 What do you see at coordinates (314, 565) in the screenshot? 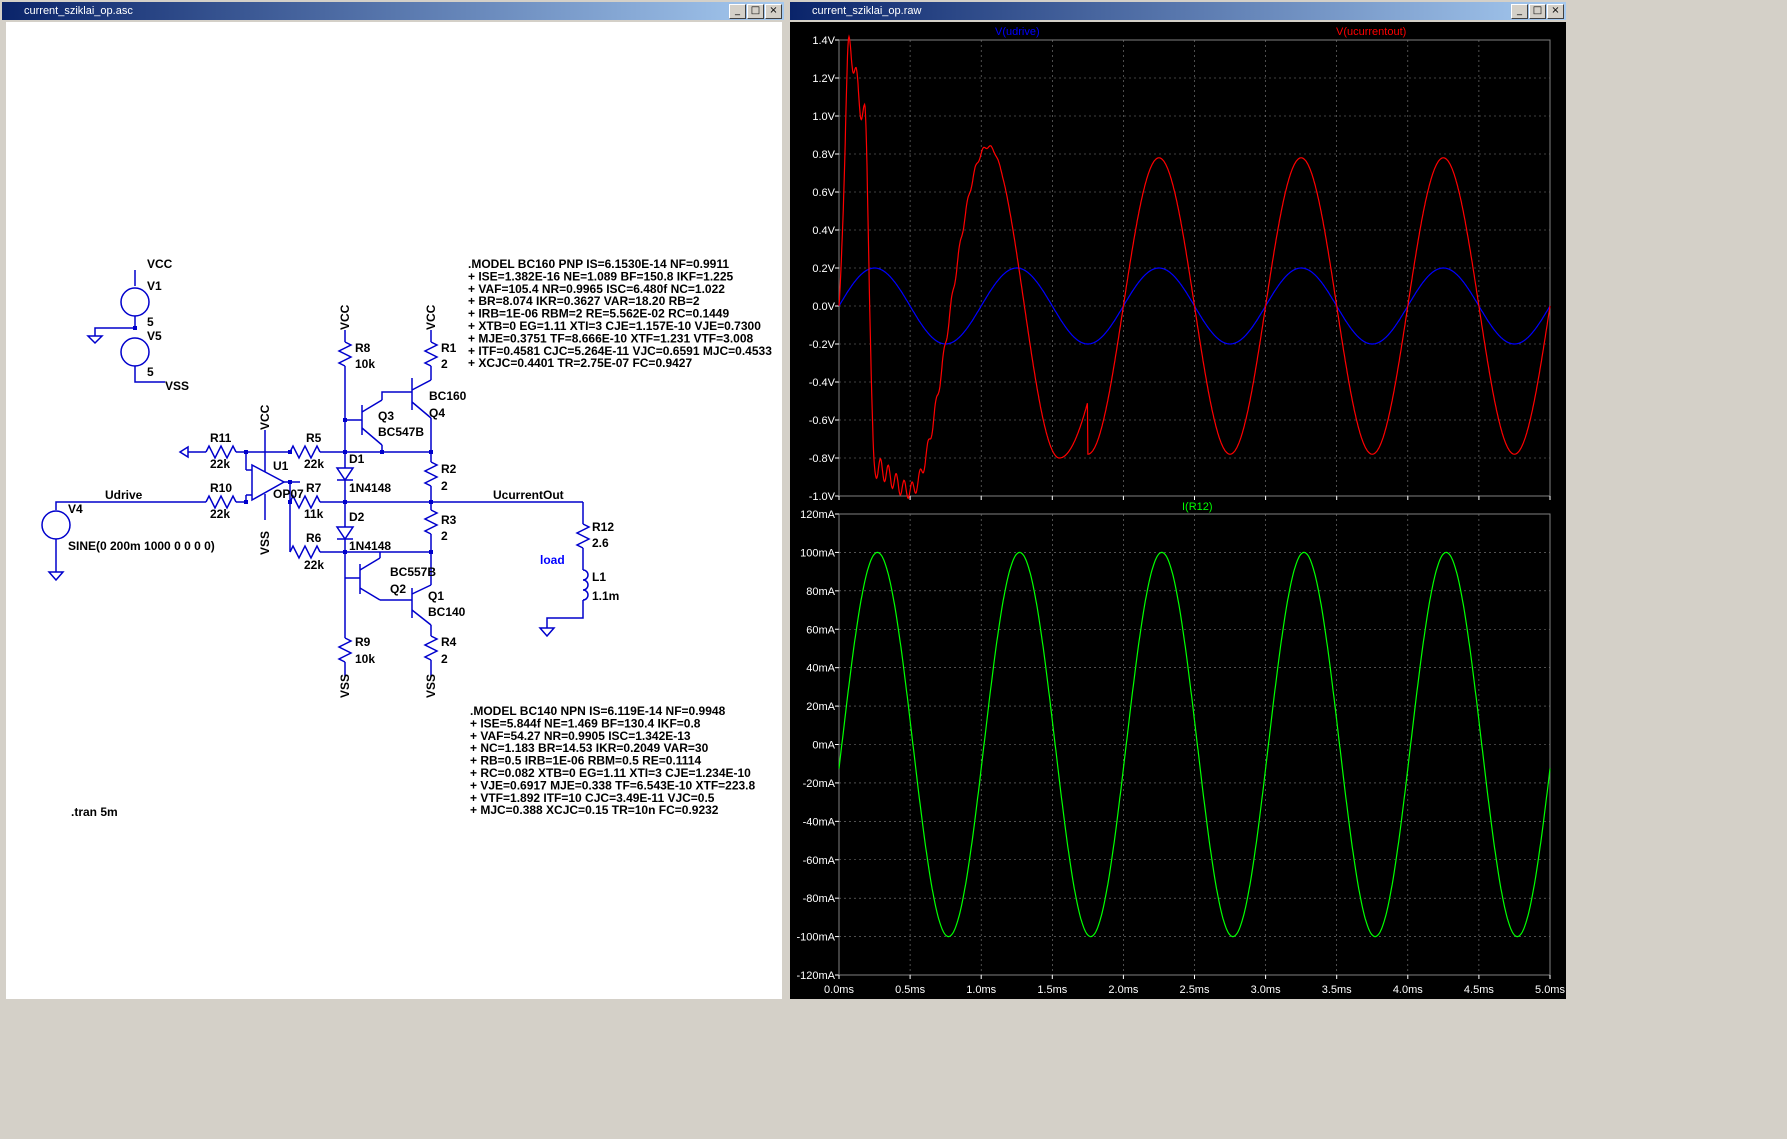
I see `label-r6-val: 22k` at bounding box center [314, 565].